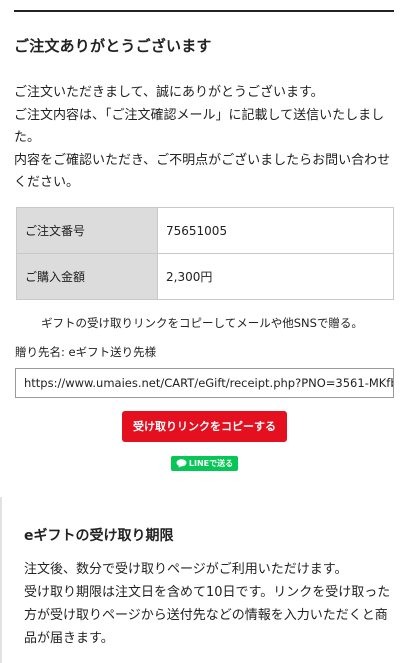  I want to click on order-number-label: ご注文番号, so click(87, 230).